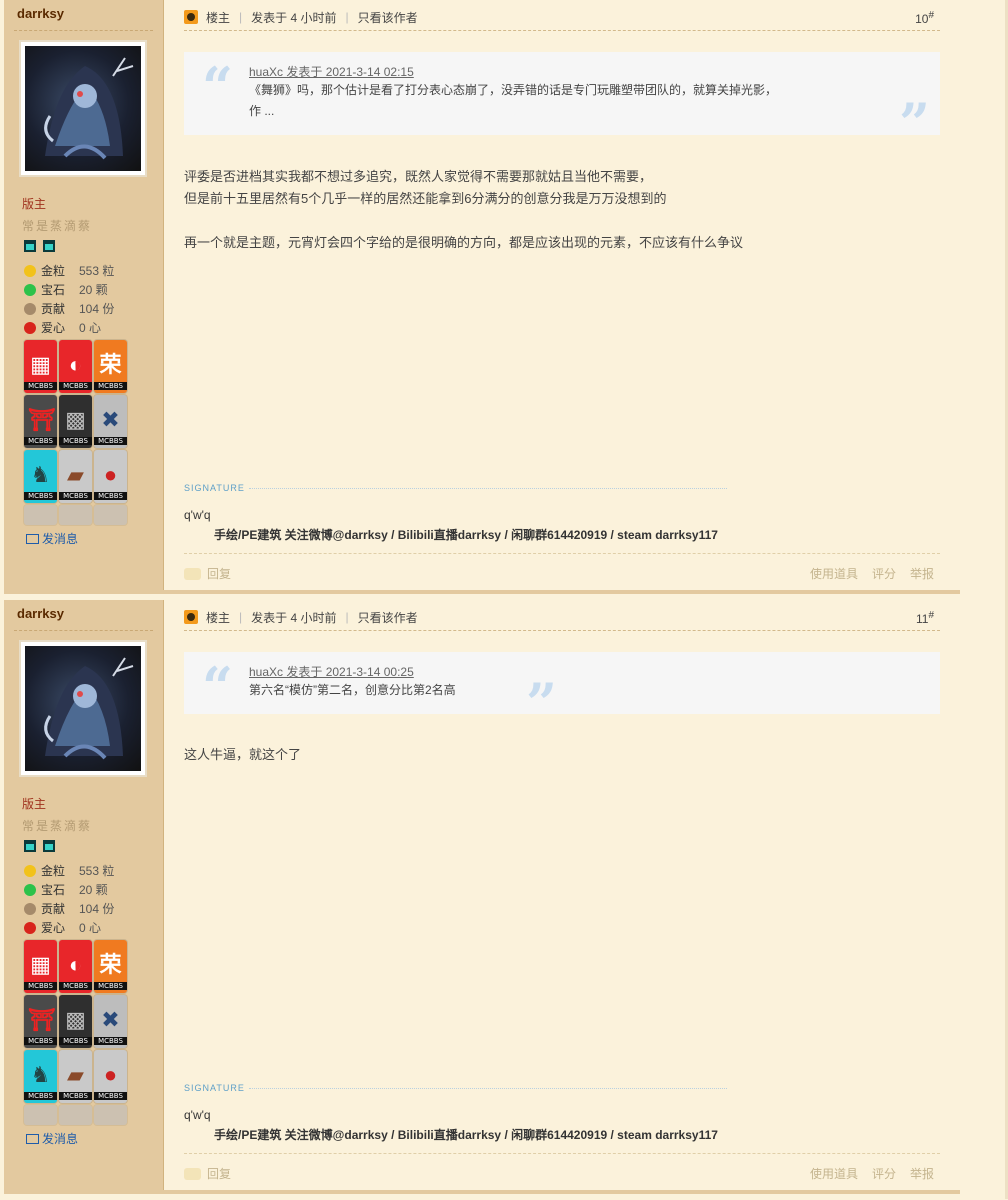 The image size is (1008, 1200). I want to click on post-header: 楼主 | 发表于 4 小时前 | 只看该作者 11#, so click(562, 617).